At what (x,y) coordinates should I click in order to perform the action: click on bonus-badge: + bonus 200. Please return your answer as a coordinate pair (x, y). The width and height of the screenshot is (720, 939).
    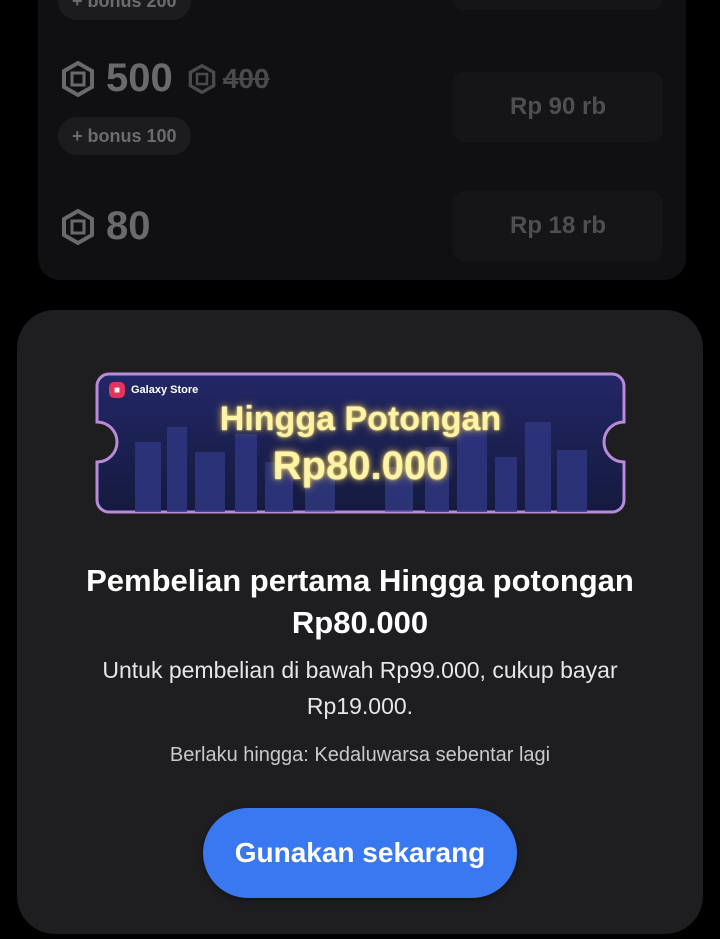
    Looking at the image, I should click on (124, 10).